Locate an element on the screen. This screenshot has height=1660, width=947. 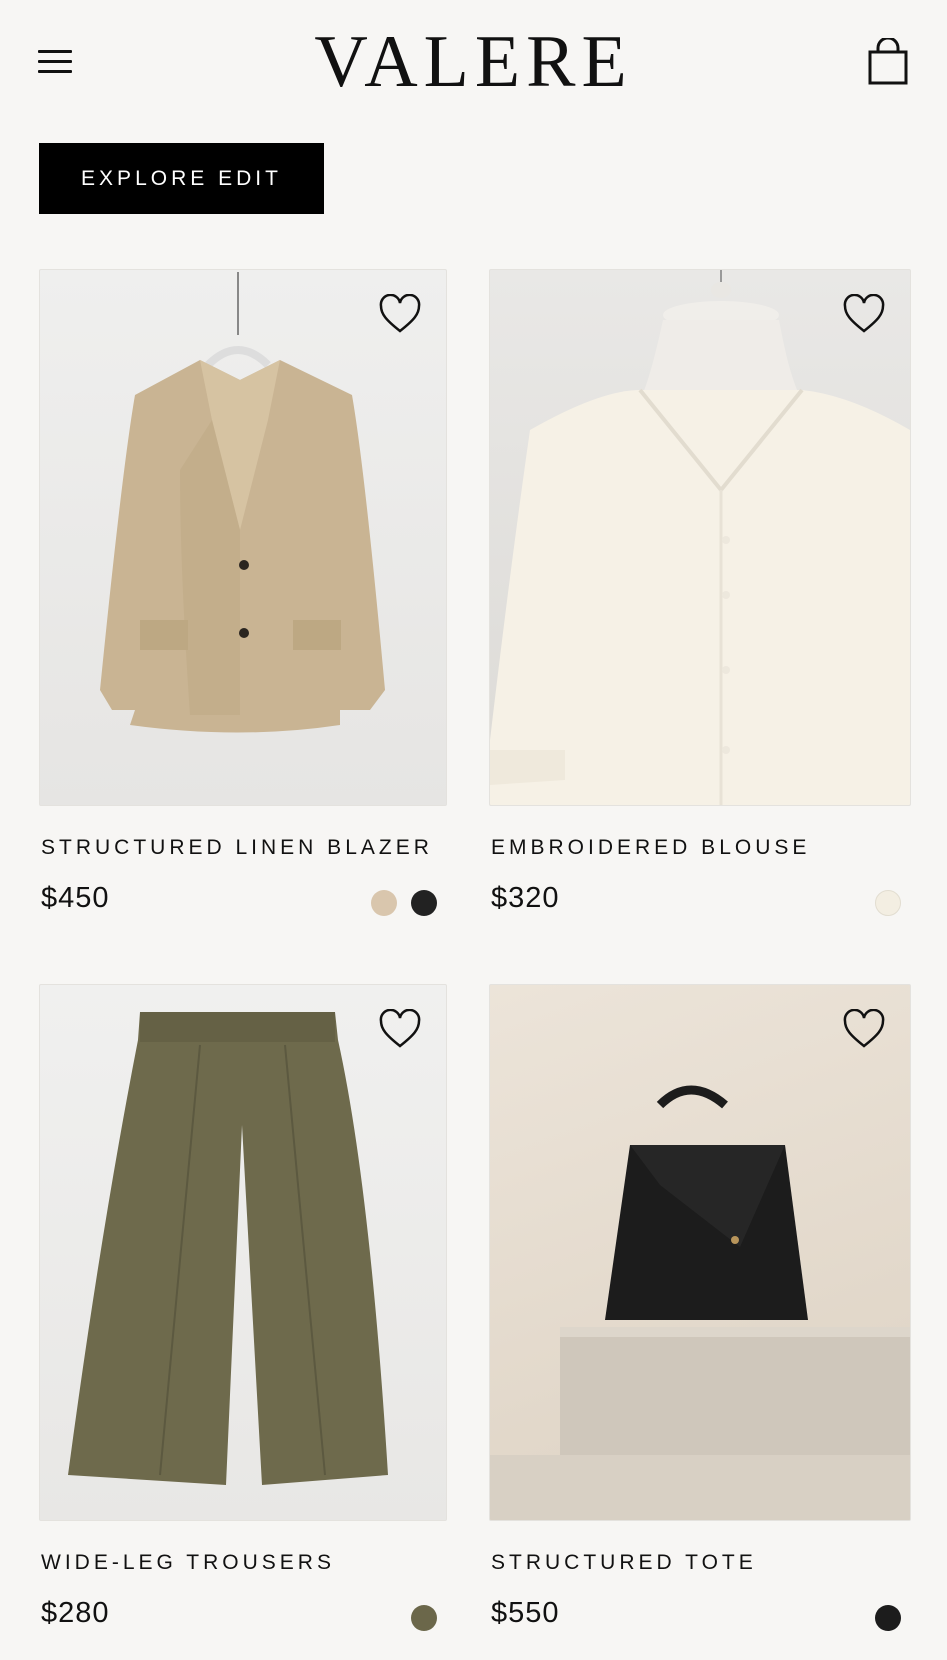
product-name: STRUCTURED TOTE is located at coordinates (701, 1563).